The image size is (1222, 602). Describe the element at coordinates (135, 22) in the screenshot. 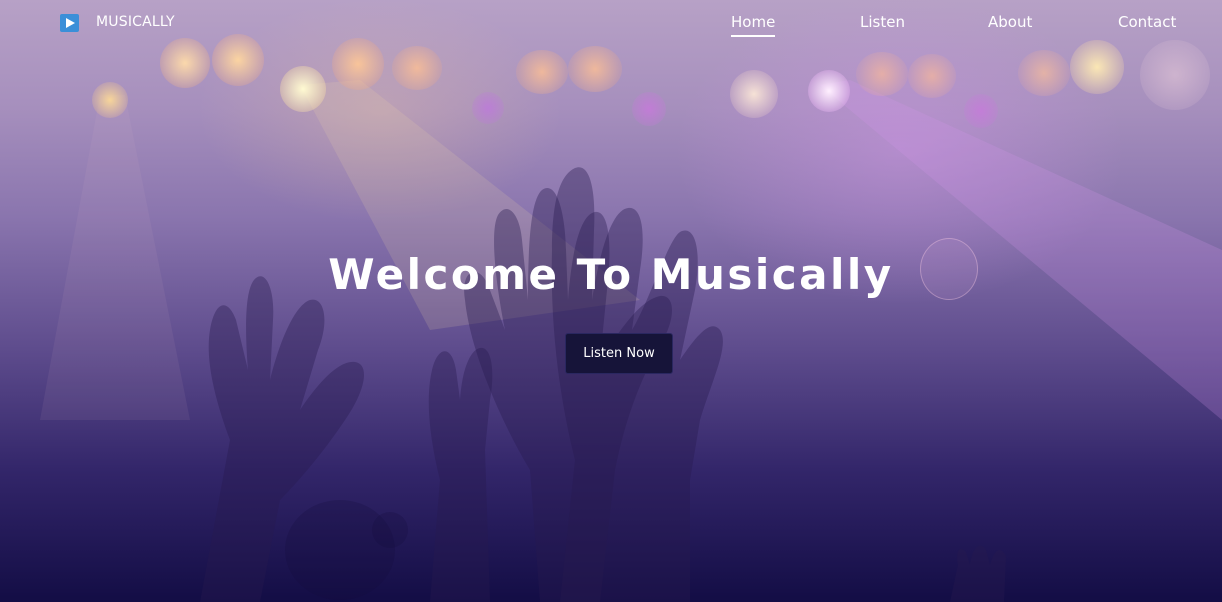

I see `brand-name: MUSICALLY` at that location.